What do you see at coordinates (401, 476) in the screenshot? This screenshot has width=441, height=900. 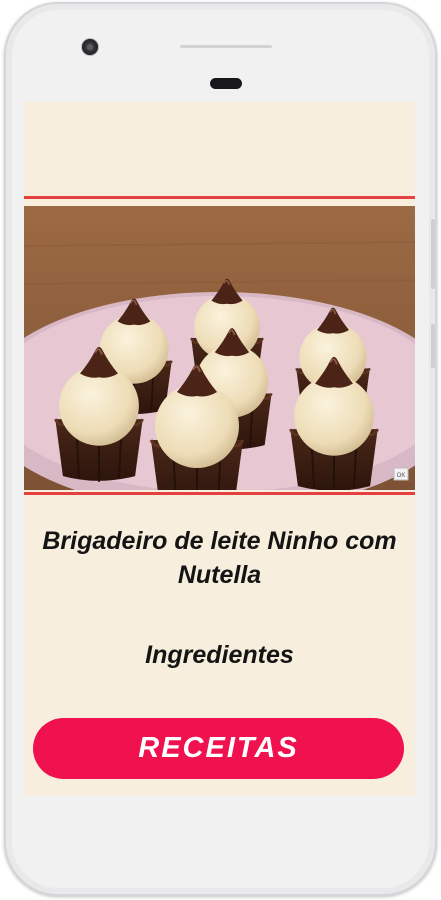 I see `photo-watermark: OK` at bounding box center [401, 476].